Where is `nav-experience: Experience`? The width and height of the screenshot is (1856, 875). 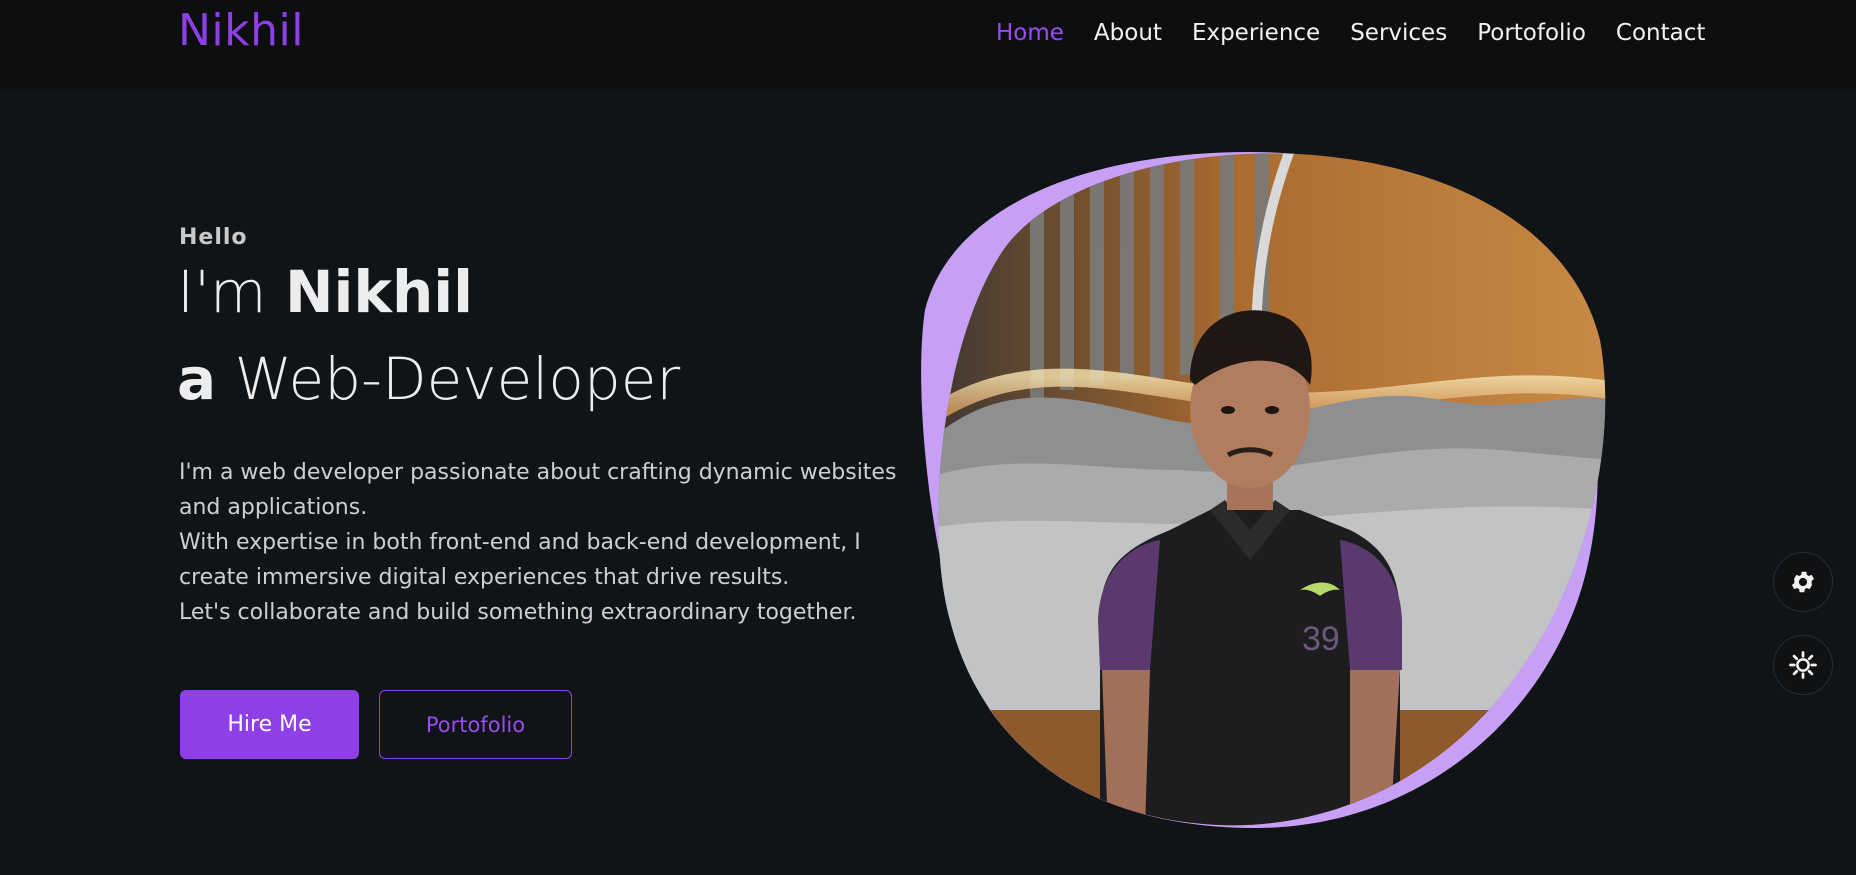 nav-experience: Experience is located at coordinates (1256, 33).